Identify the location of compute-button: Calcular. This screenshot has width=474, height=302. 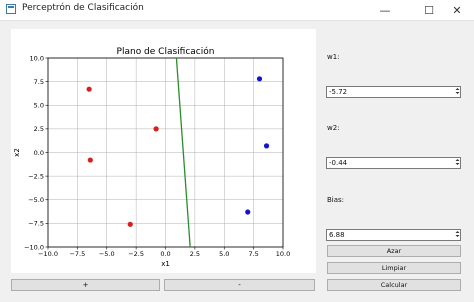
(394, 285).